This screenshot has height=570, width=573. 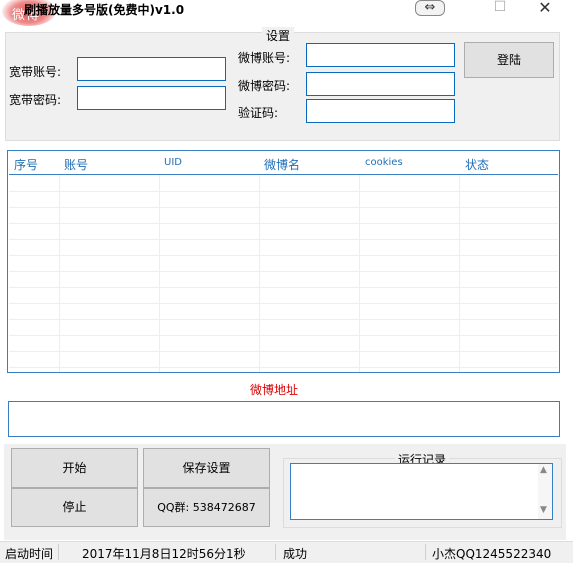 What do you see at coordinates (104, 10) in the screenshot?
I see `window-title: 刷播放量多号版(免费中)v1.0` at bounding box center [104, 10].